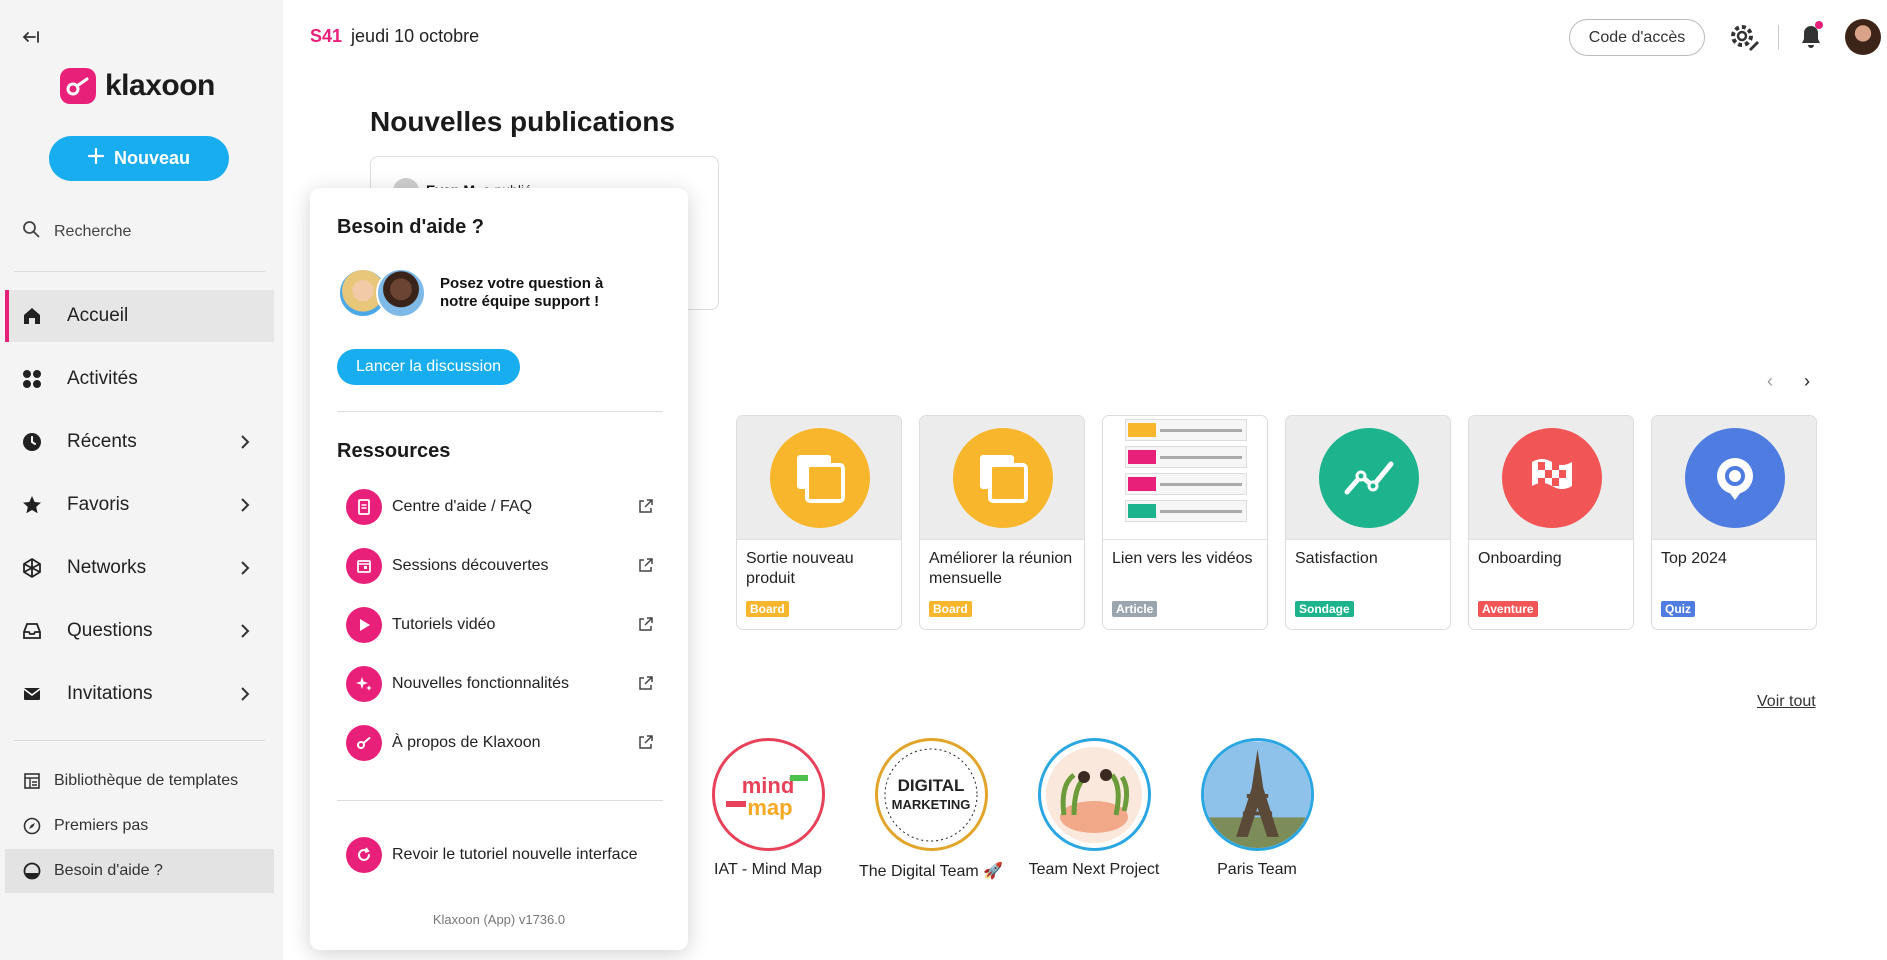 The width and height of the screenshot is (1887, 960). What do you see at coordinates (32, 694) in the screenshot?
I see `mail-icon` at bounding box center [32, 694].